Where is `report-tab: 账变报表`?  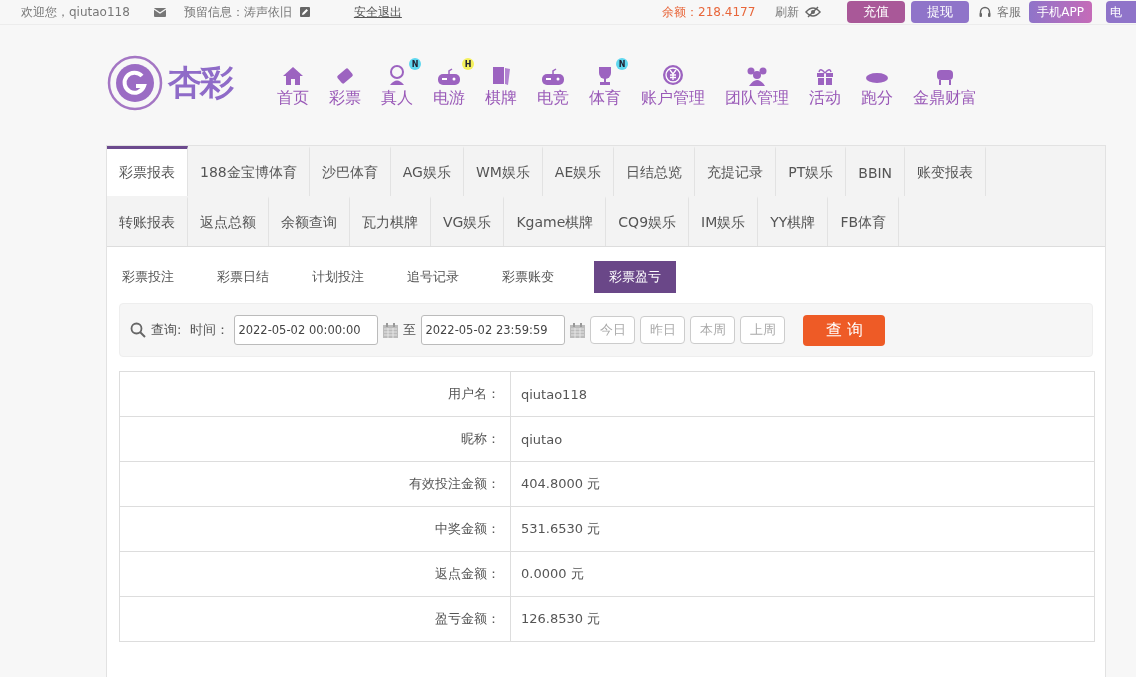 report-tab: 账变报表 is located at coordinates (946, 171).